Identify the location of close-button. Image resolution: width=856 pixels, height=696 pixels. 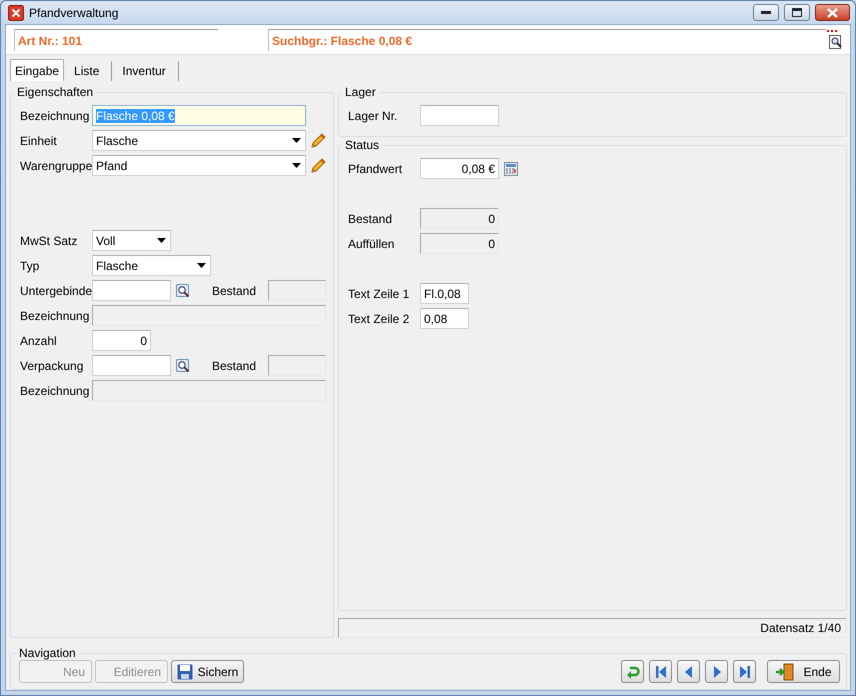
(832, 12).